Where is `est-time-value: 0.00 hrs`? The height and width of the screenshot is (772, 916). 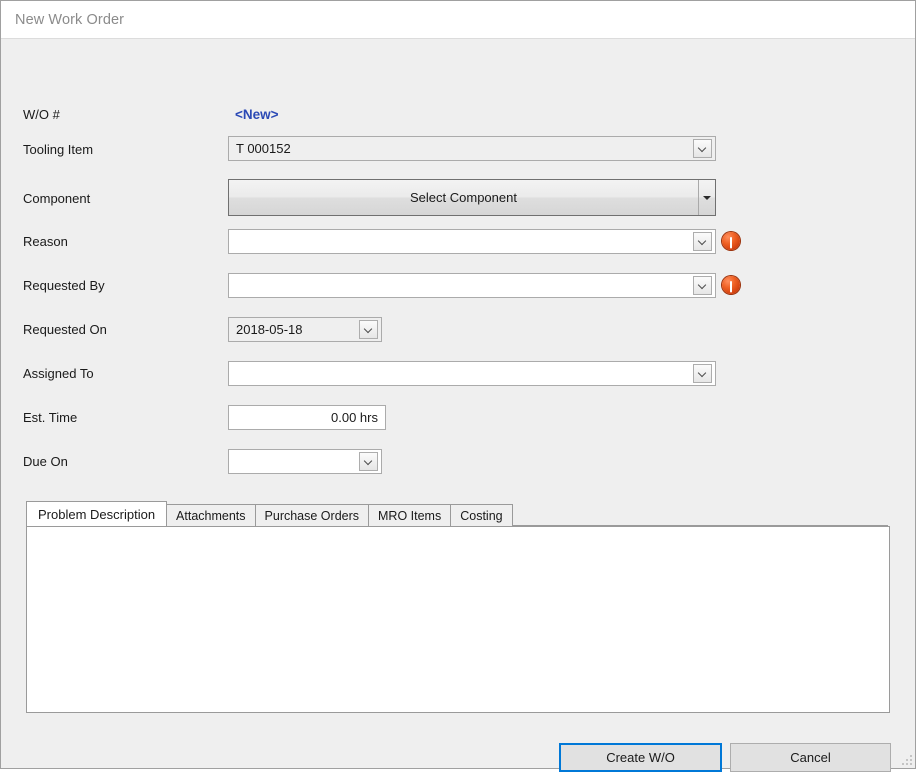
est-time-value: 0.00 hrs is located at coordinates (354, 417).